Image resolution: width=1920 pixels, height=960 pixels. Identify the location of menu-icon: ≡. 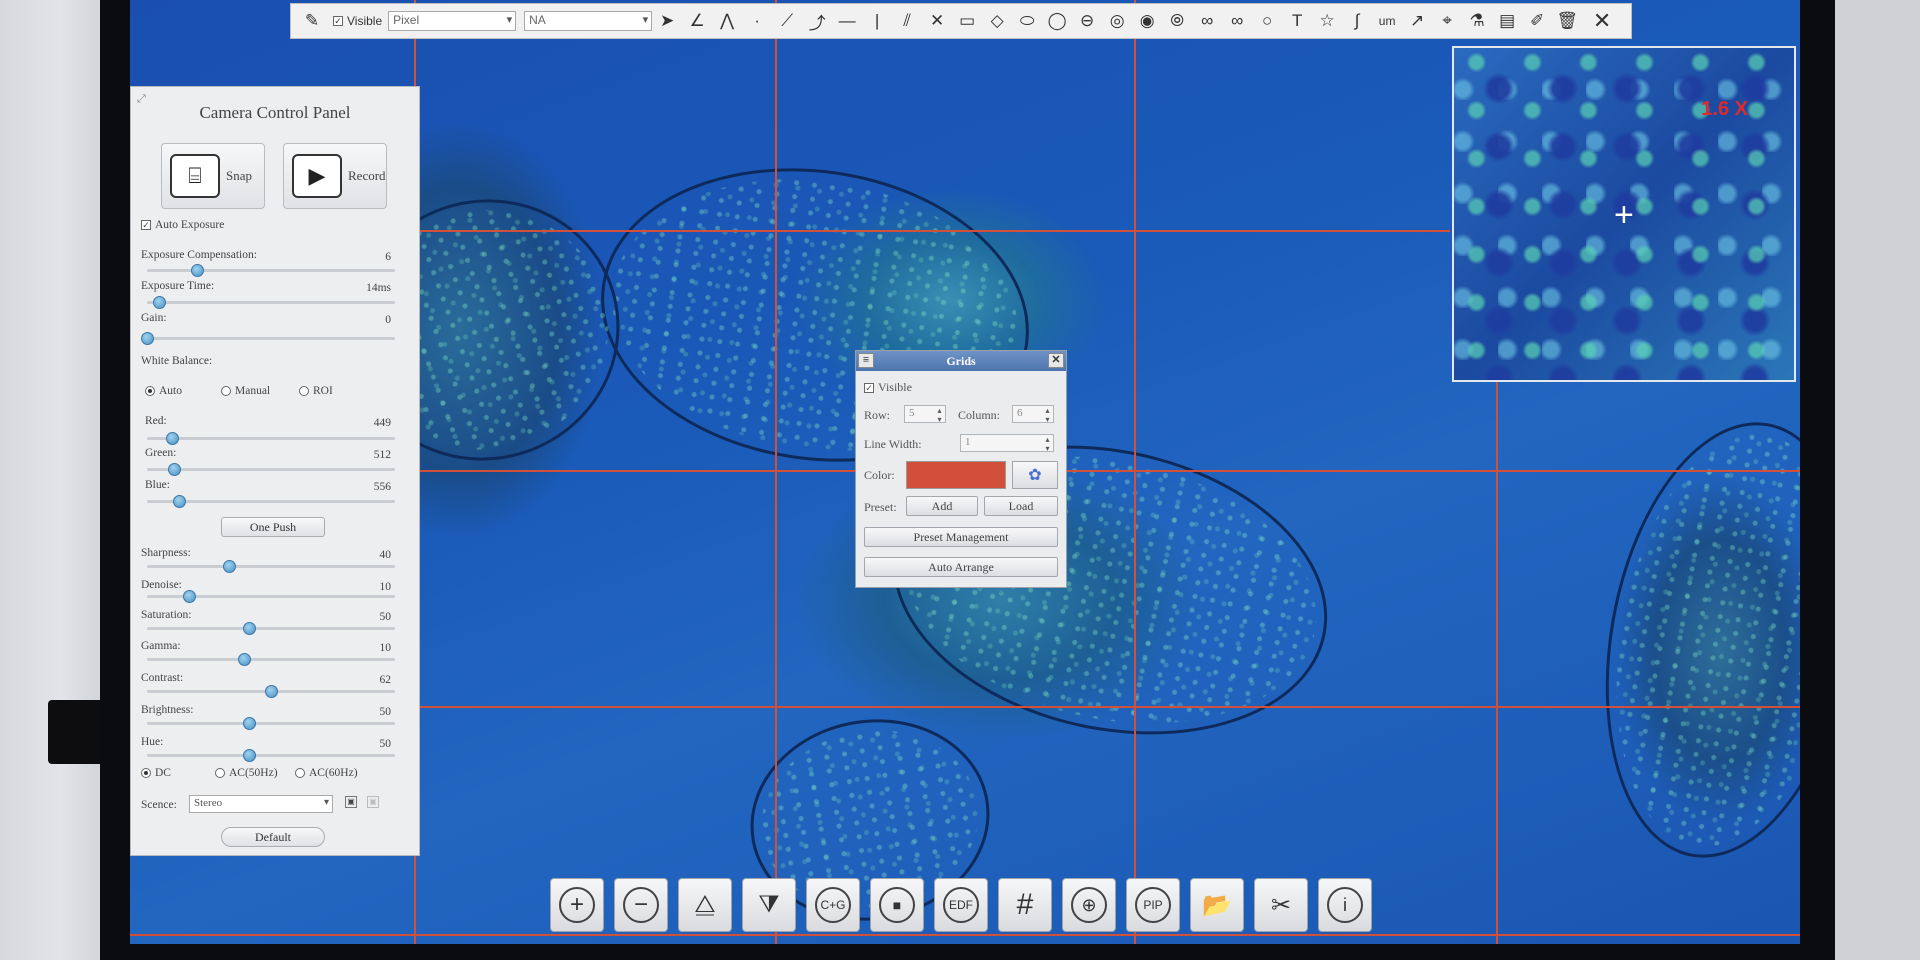
(866, 360).